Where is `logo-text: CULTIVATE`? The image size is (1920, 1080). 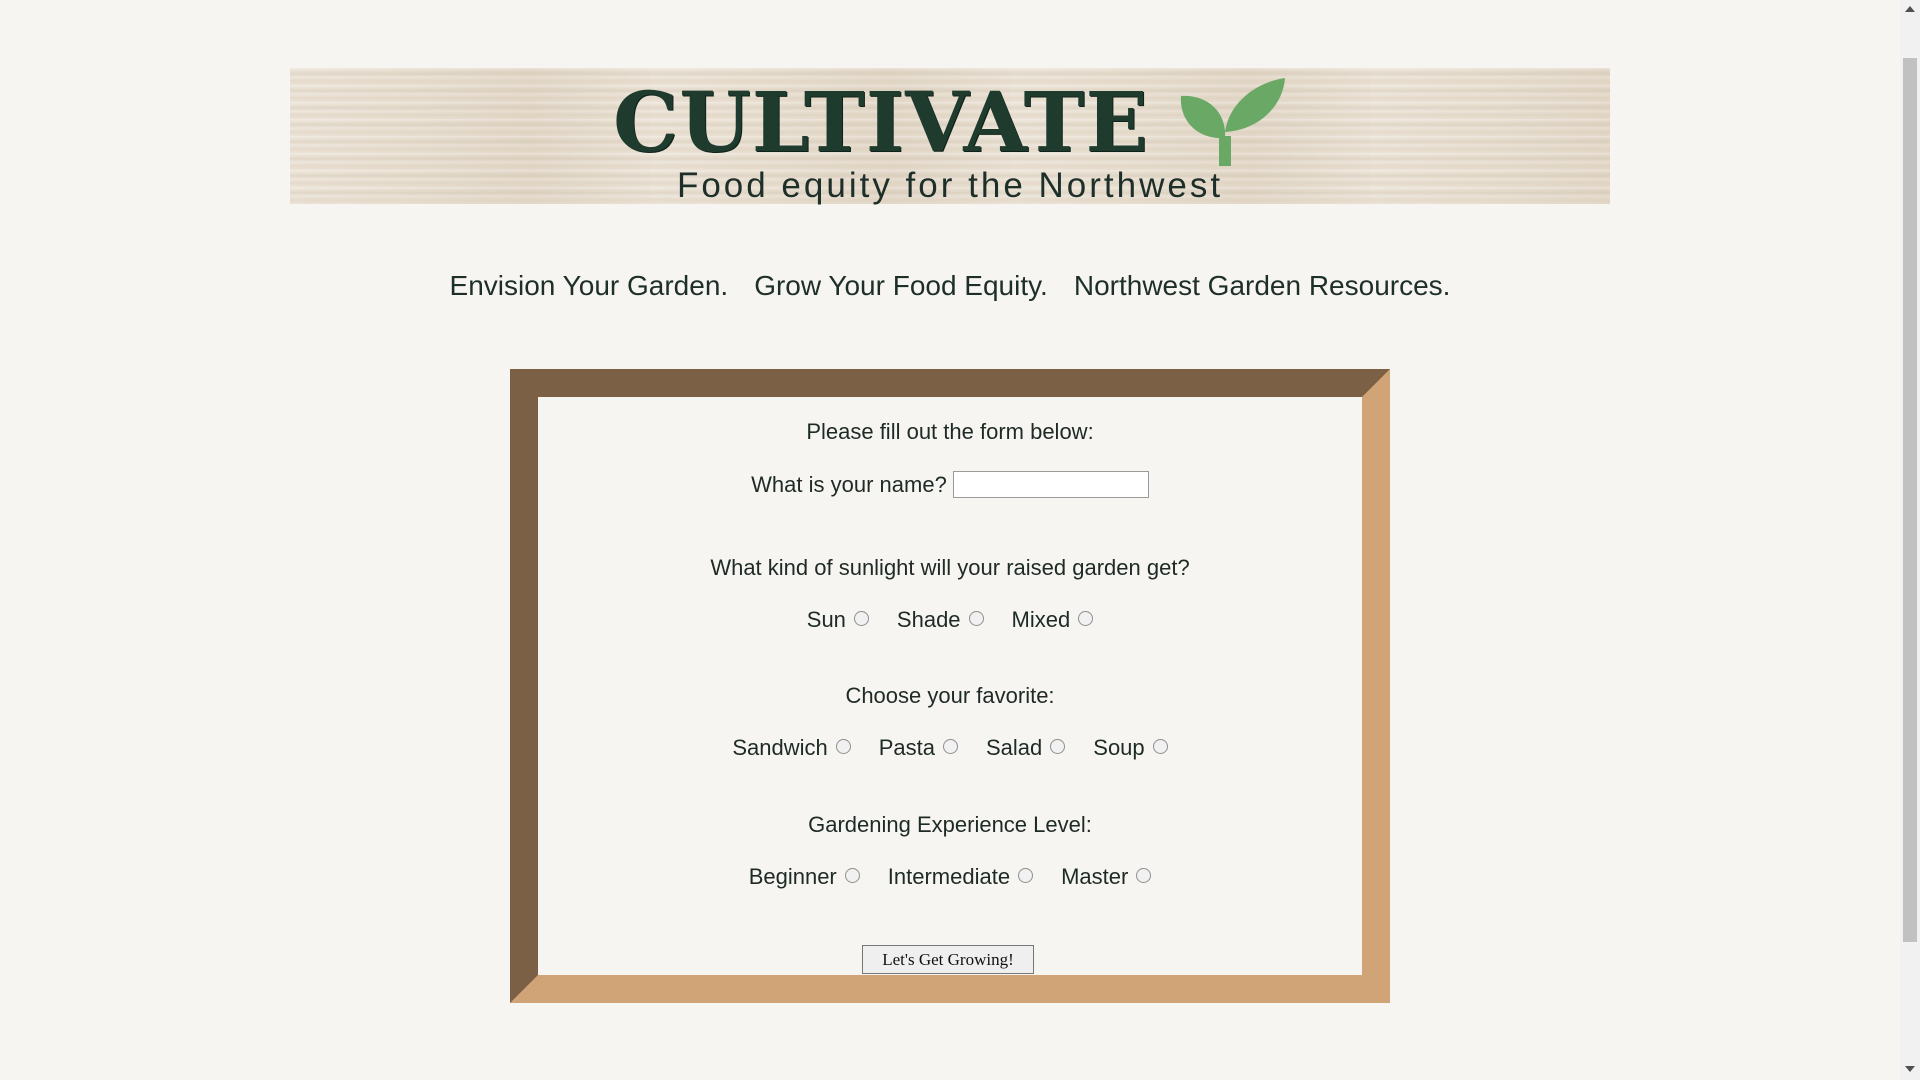
logo-text: CULTIVATE is located at coordinates (881, 123).